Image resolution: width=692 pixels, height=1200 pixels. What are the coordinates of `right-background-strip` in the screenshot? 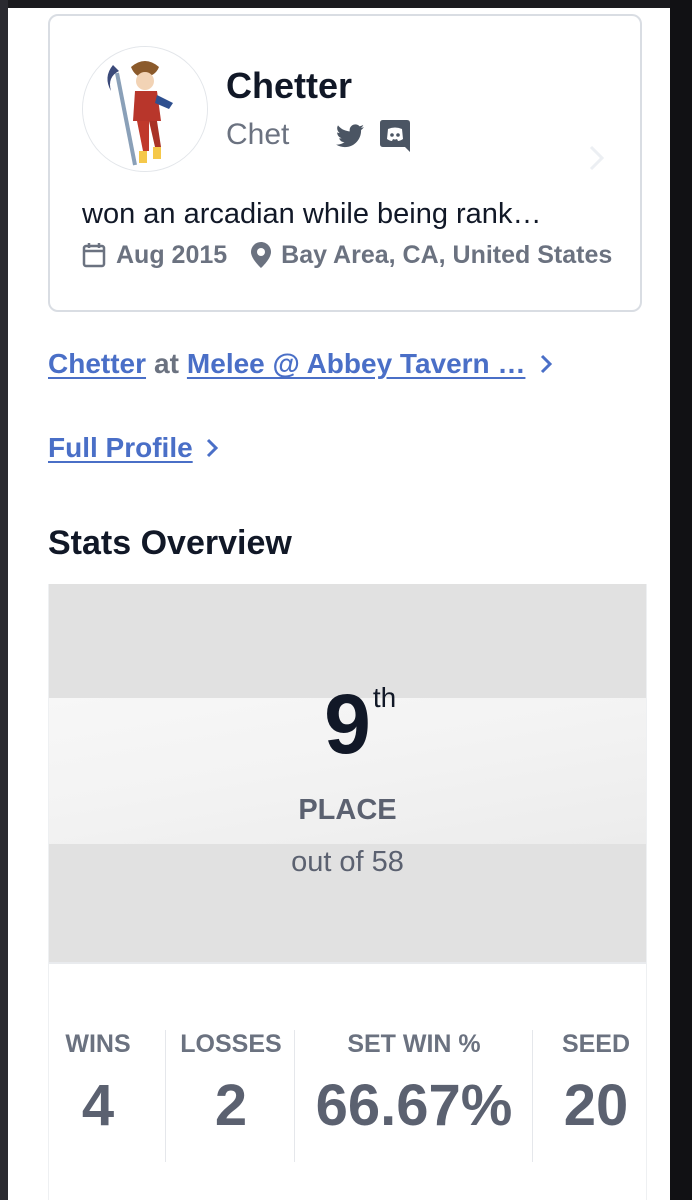 It's located at (681, 600).